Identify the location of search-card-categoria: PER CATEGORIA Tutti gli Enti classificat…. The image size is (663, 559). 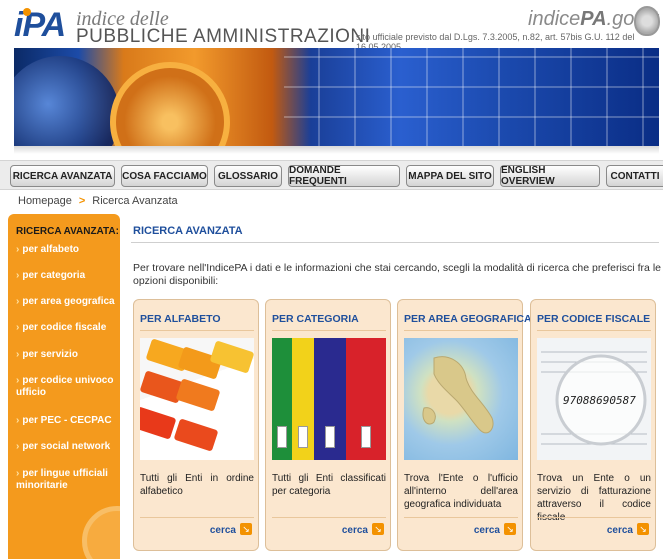
(328, 425).